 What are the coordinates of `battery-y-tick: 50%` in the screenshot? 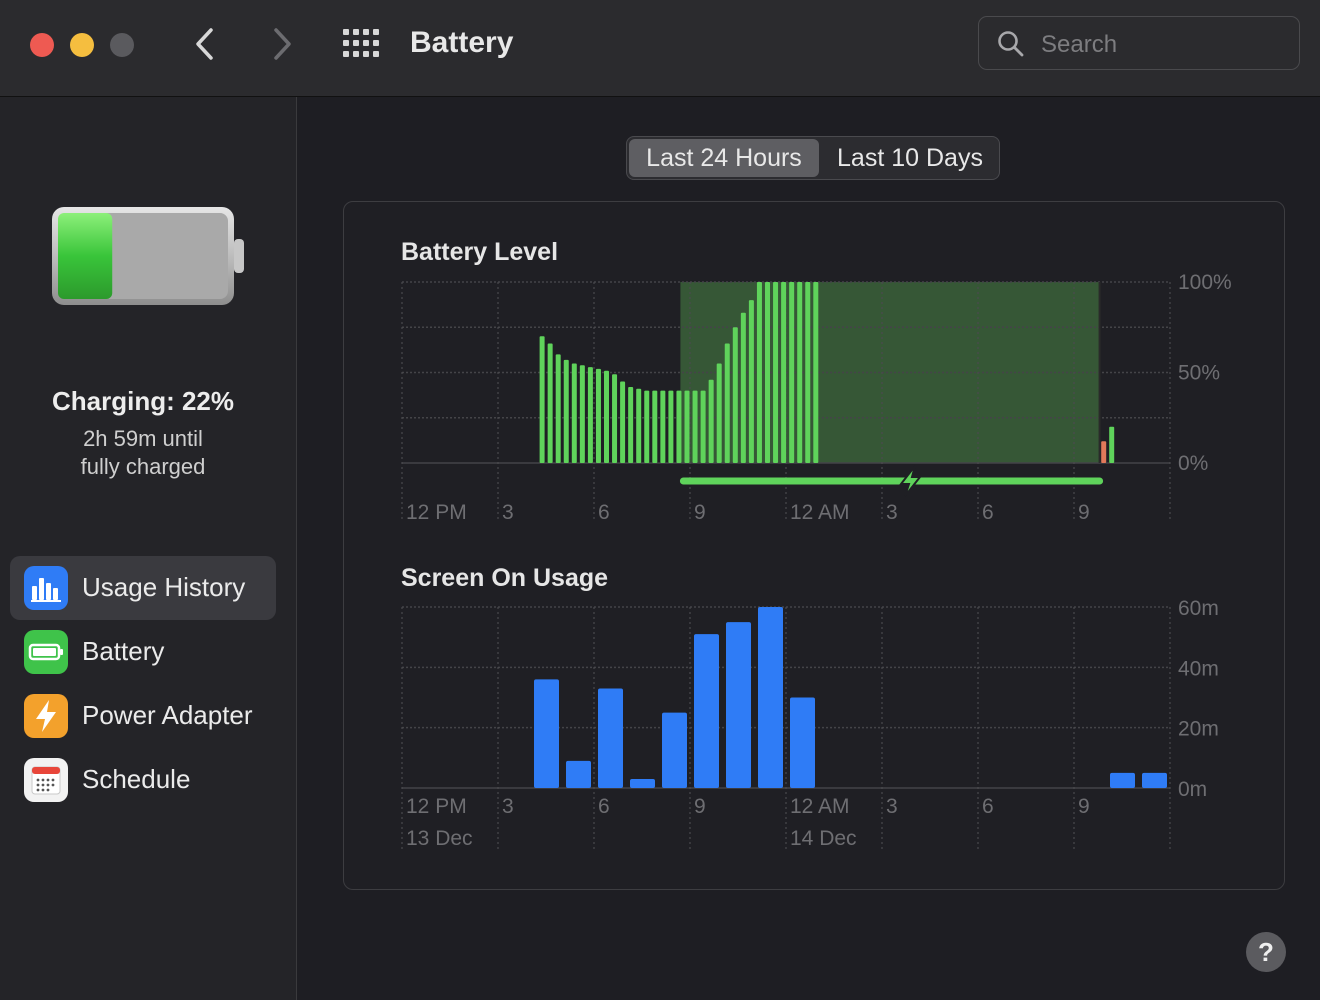 It's located at (1199, 373).